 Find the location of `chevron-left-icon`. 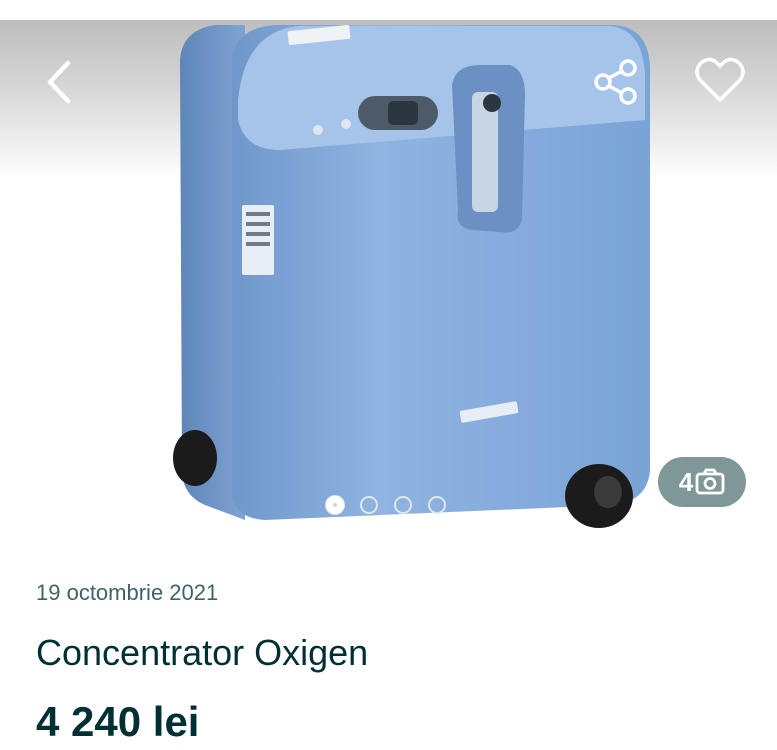

chevron-left-icon is located at coordinates (59, 82).